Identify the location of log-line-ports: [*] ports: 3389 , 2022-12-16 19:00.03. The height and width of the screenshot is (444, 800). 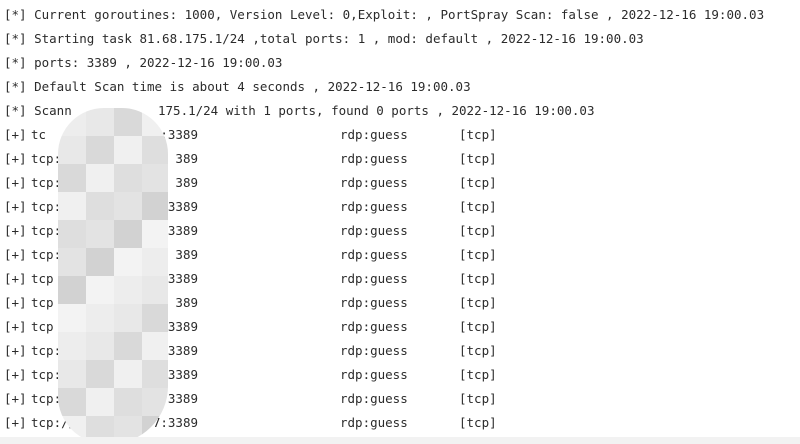
(143, 62).